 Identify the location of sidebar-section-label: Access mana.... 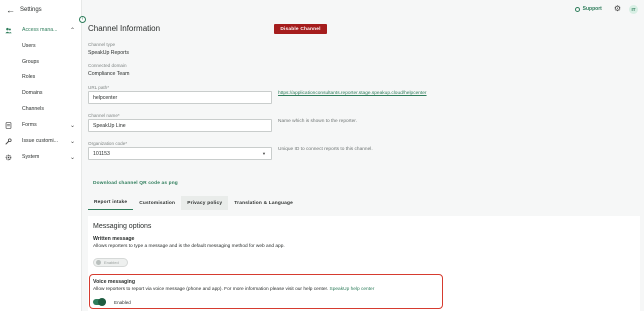
(40, 30).